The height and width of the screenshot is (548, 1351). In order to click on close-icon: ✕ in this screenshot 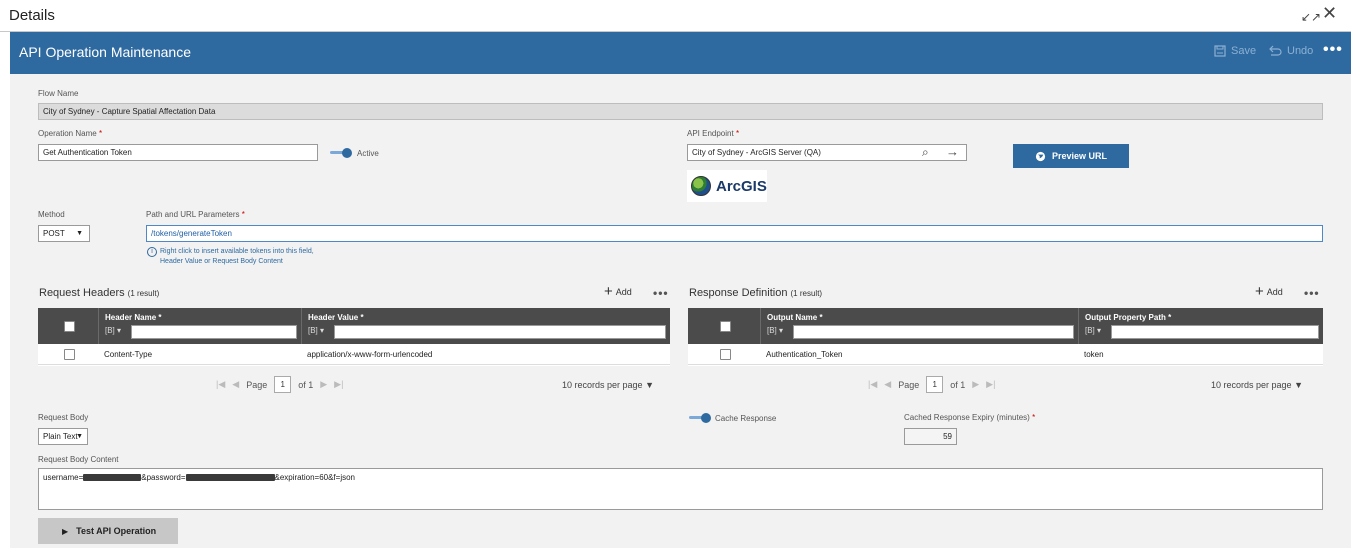, I will do `click(1329, 13)`.